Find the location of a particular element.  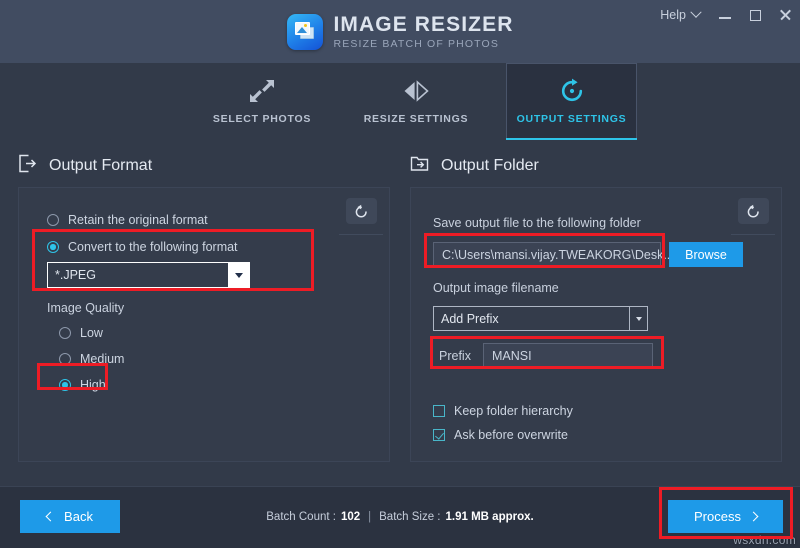

maximize-button is located at coordinates (755, 15).